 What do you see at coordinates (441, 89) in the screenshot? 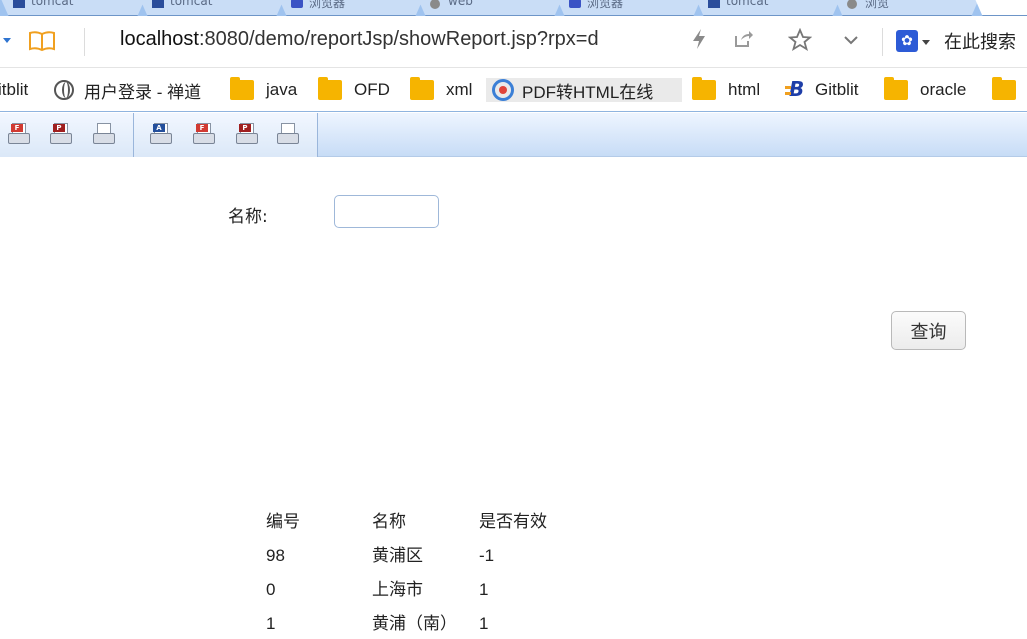
I see `bookmark-item: xml` at bounding box center [441, 89].